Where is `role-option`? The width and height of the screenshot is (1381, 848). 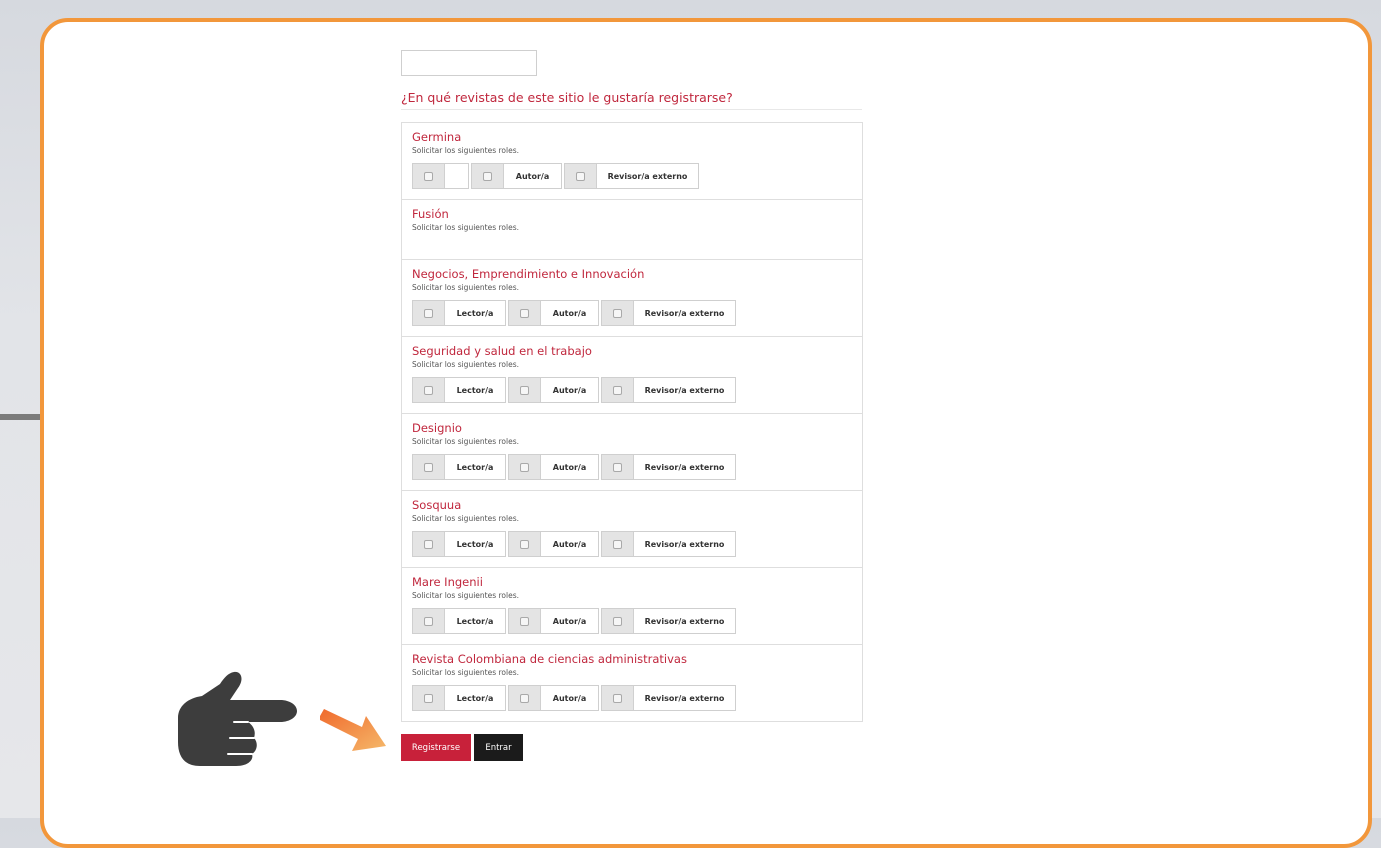 role-option is located at coordinates (440, 176).